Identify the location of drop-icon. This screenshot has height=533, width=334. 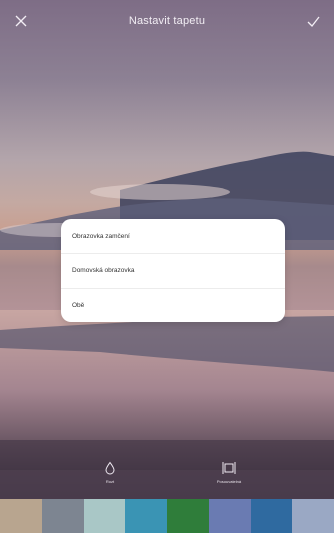
(110, 468).